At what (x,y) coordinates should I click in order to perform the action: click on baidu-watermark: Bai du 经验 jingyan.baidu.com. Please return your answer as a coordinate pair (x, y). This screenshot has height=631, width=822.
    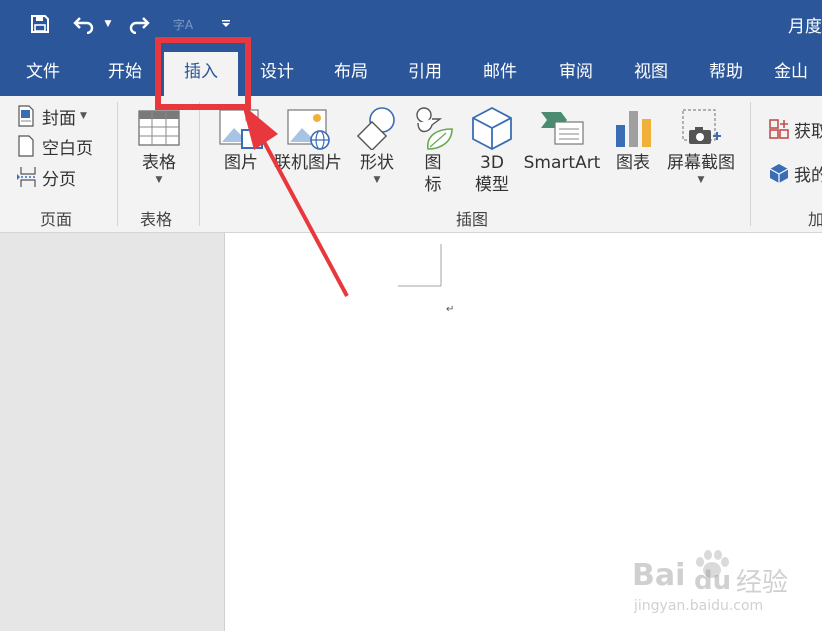
    Looking at the image, I should click on (722, 585).